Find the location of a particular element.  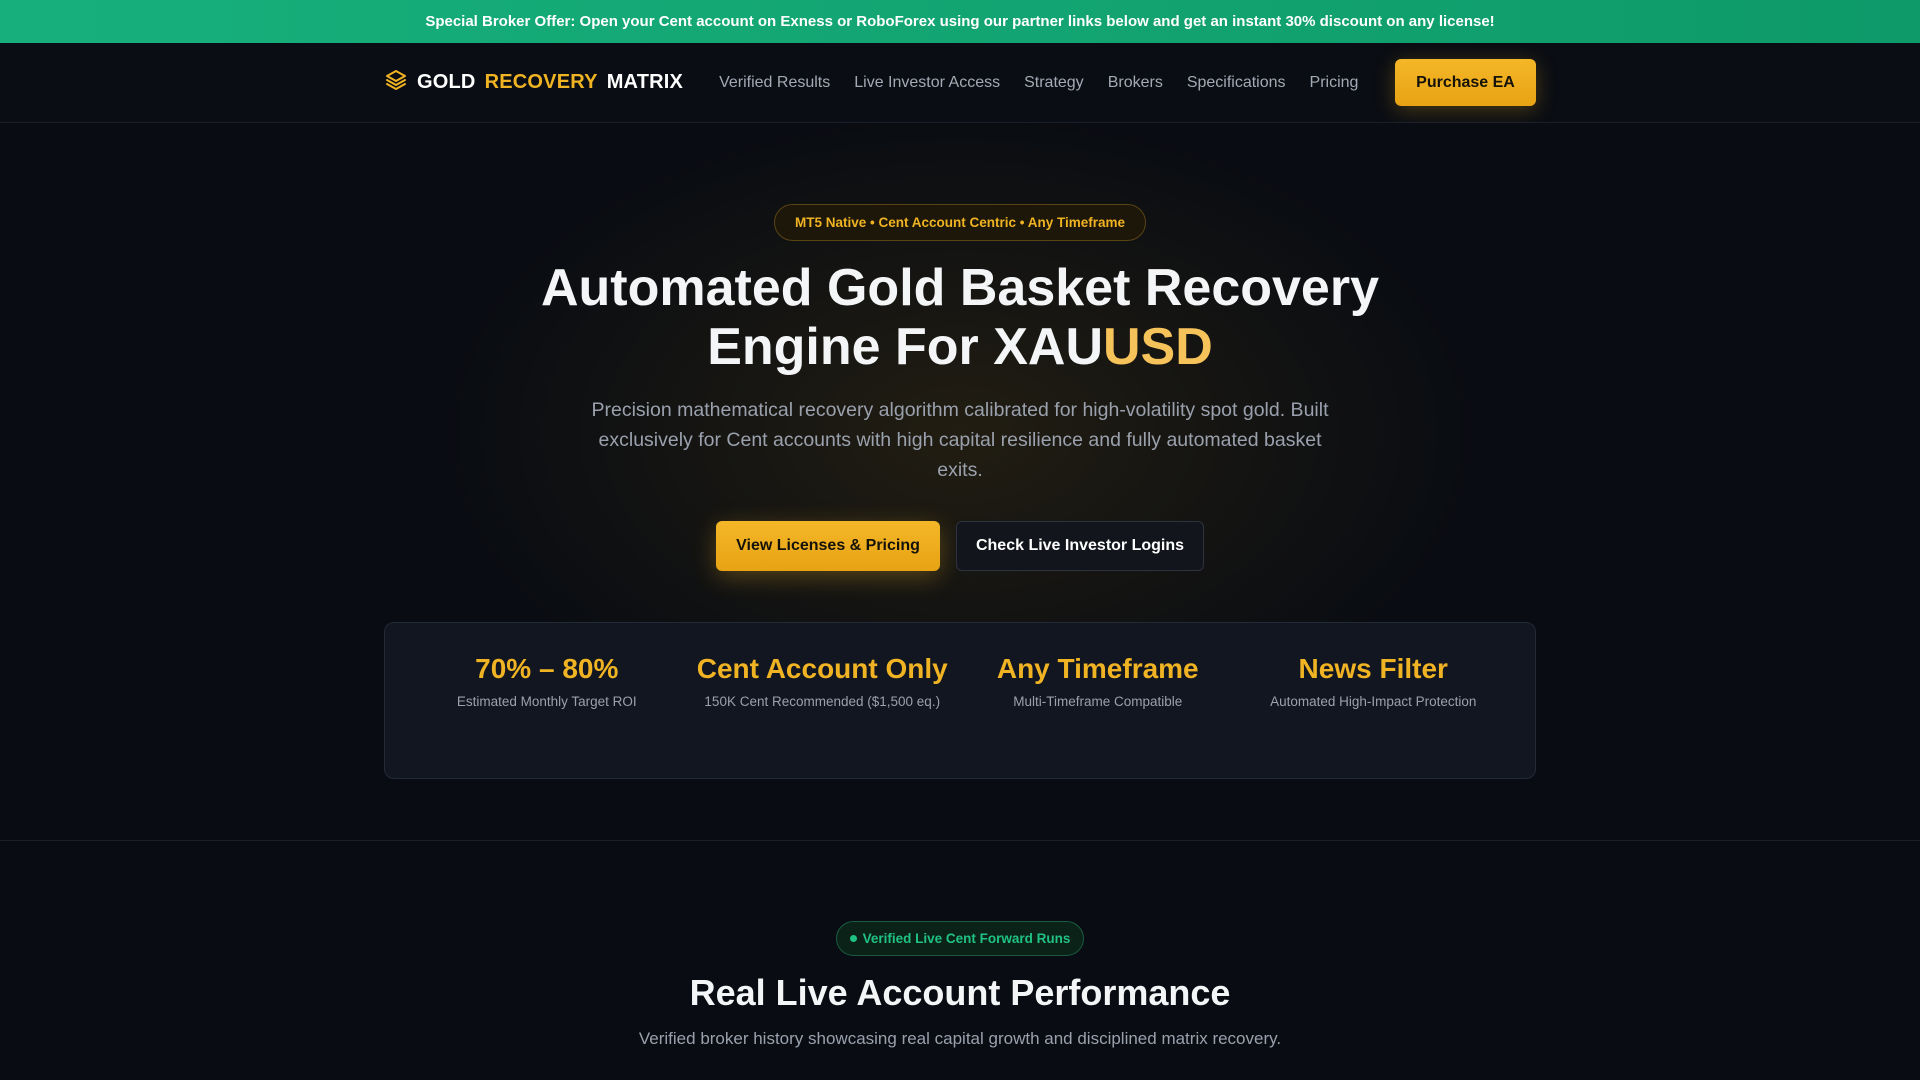

stat-value: Any Timeframe is located at coordinates (1097, 668).